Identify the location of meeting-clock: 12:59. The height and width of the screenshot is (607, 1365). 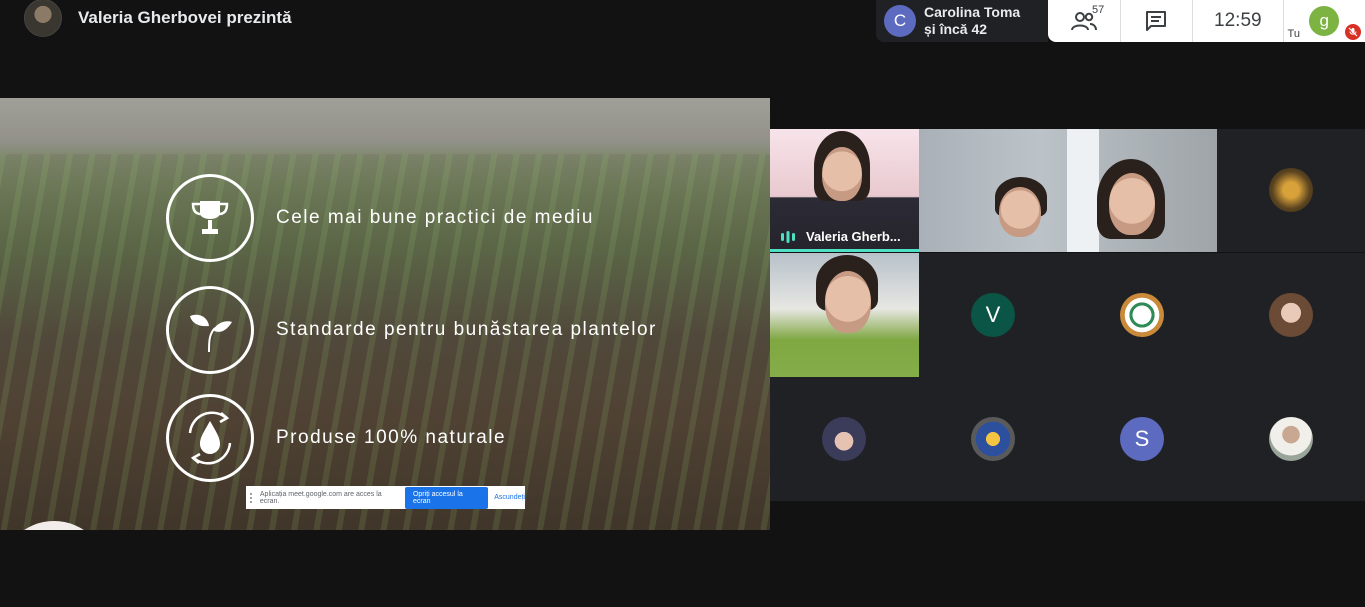
(1237, 21).